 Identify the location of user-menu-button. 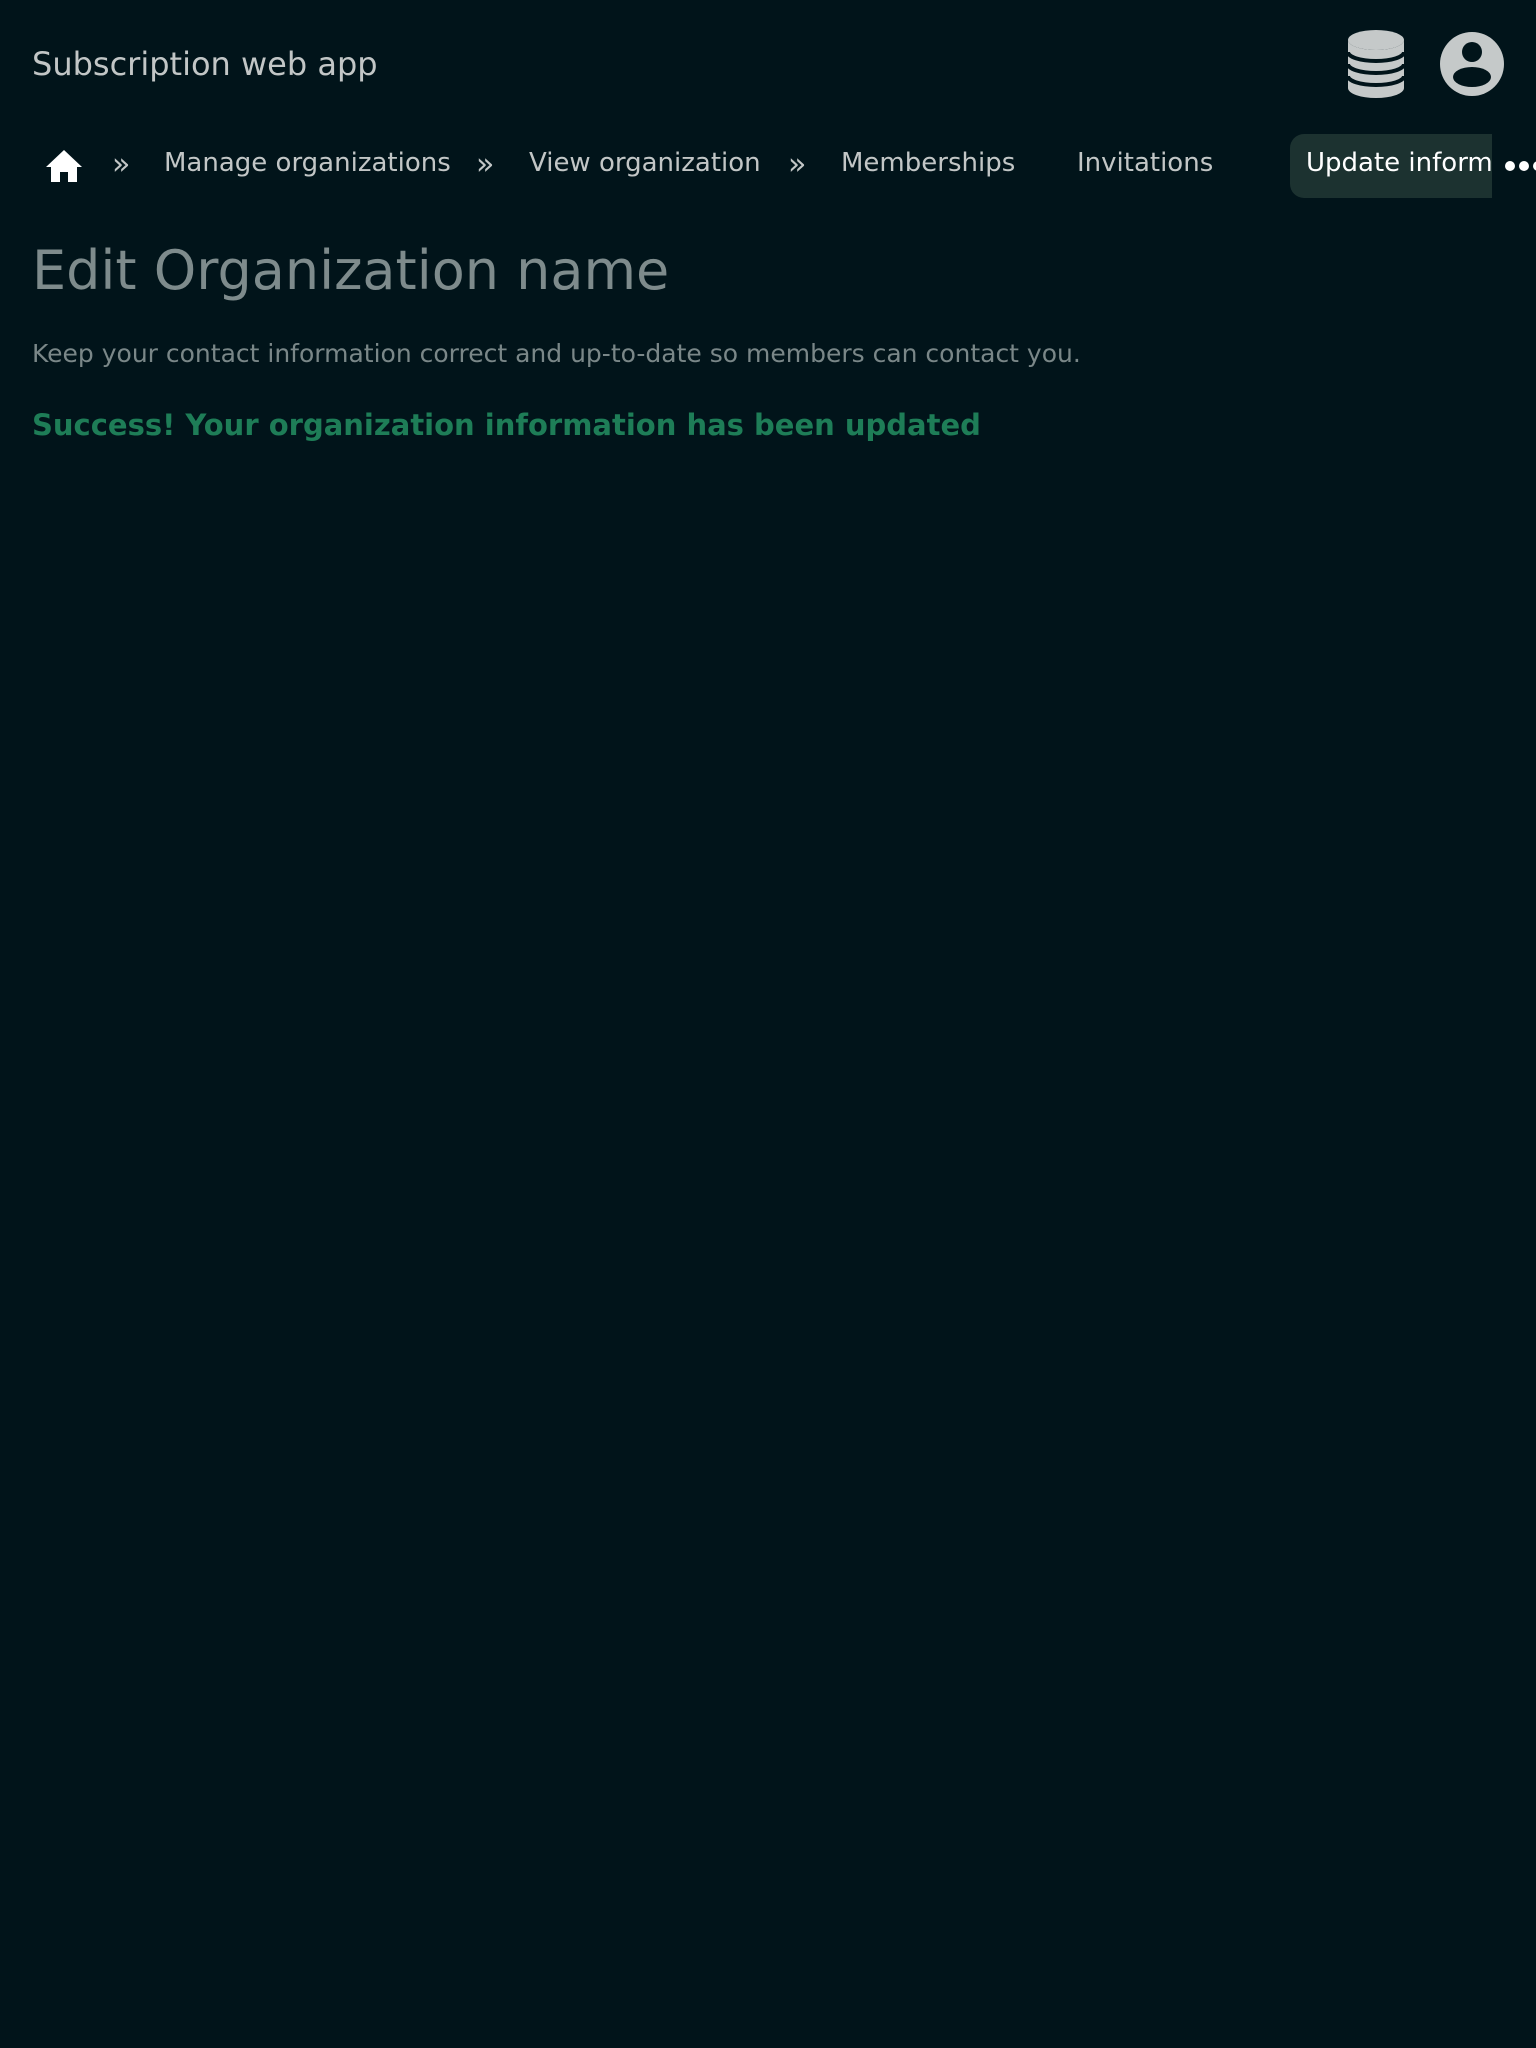
(1472, 64).